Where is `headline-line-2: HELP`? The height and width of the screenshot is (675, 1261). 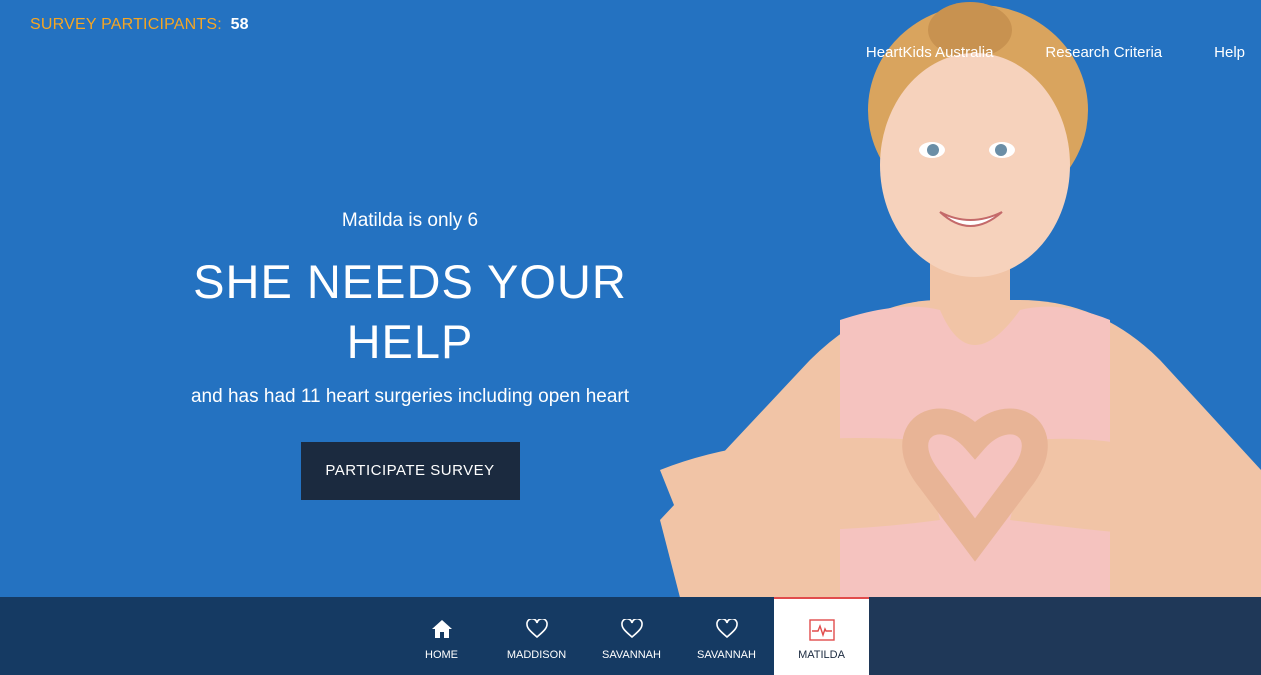 headline-line-2: HELP is located at coordinates (410, 341).